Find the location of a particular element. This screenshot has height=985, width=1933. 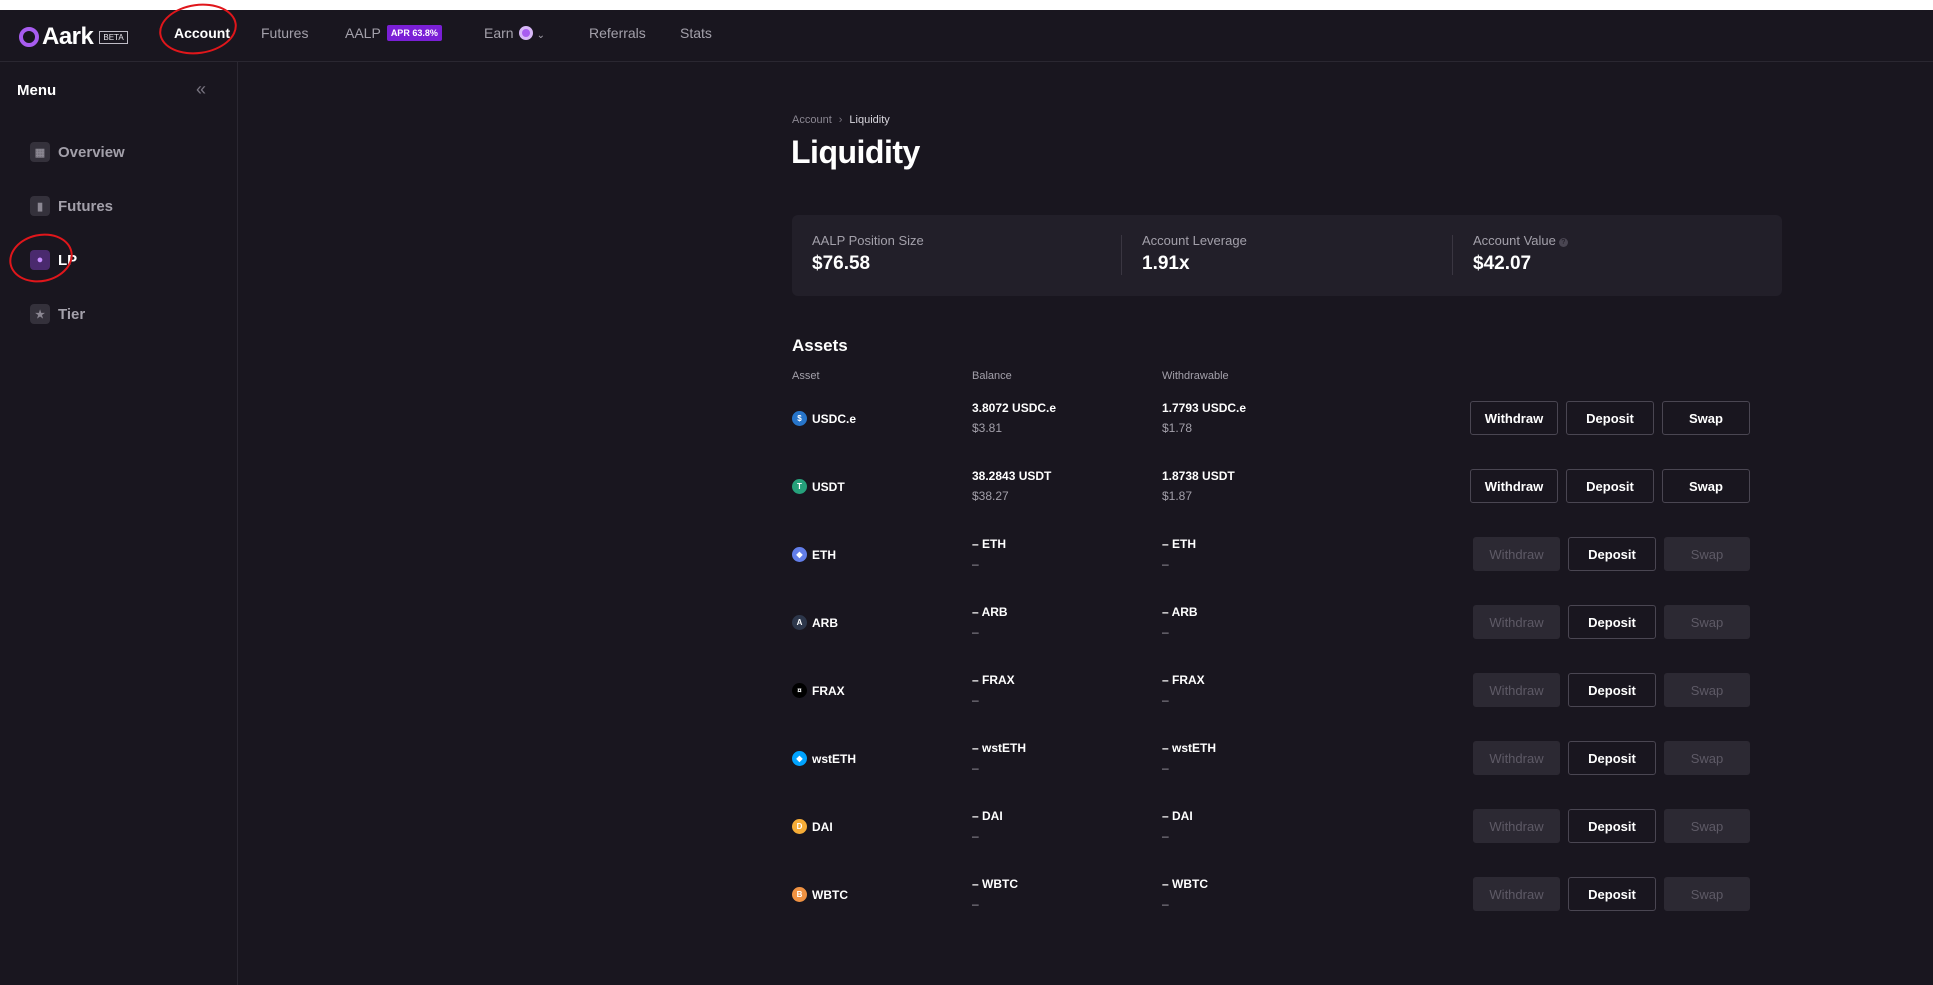

token-icon: $ is located at coordinates (799, 418).